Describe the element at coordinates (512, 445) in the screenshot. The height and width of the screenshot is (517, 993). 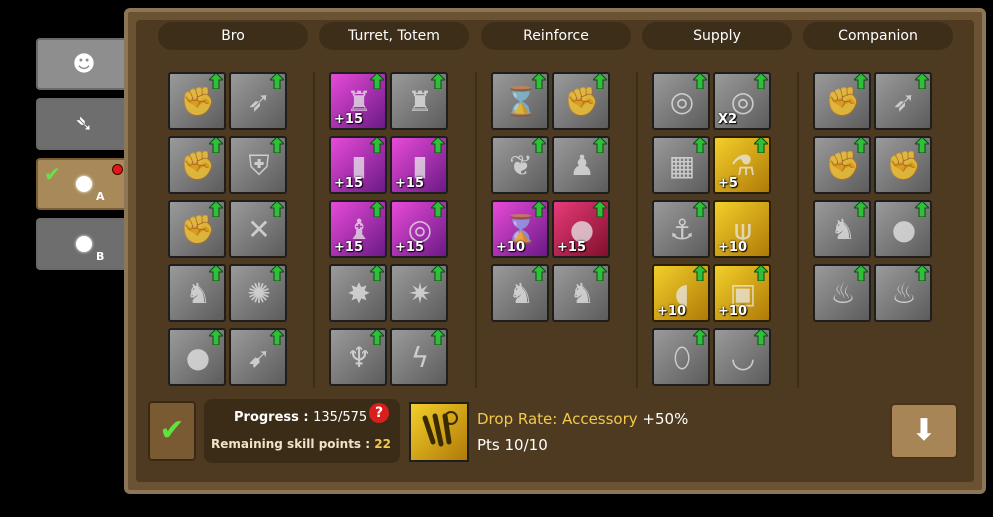
I see `selected-skill-points: Pts 10/10` at that location.